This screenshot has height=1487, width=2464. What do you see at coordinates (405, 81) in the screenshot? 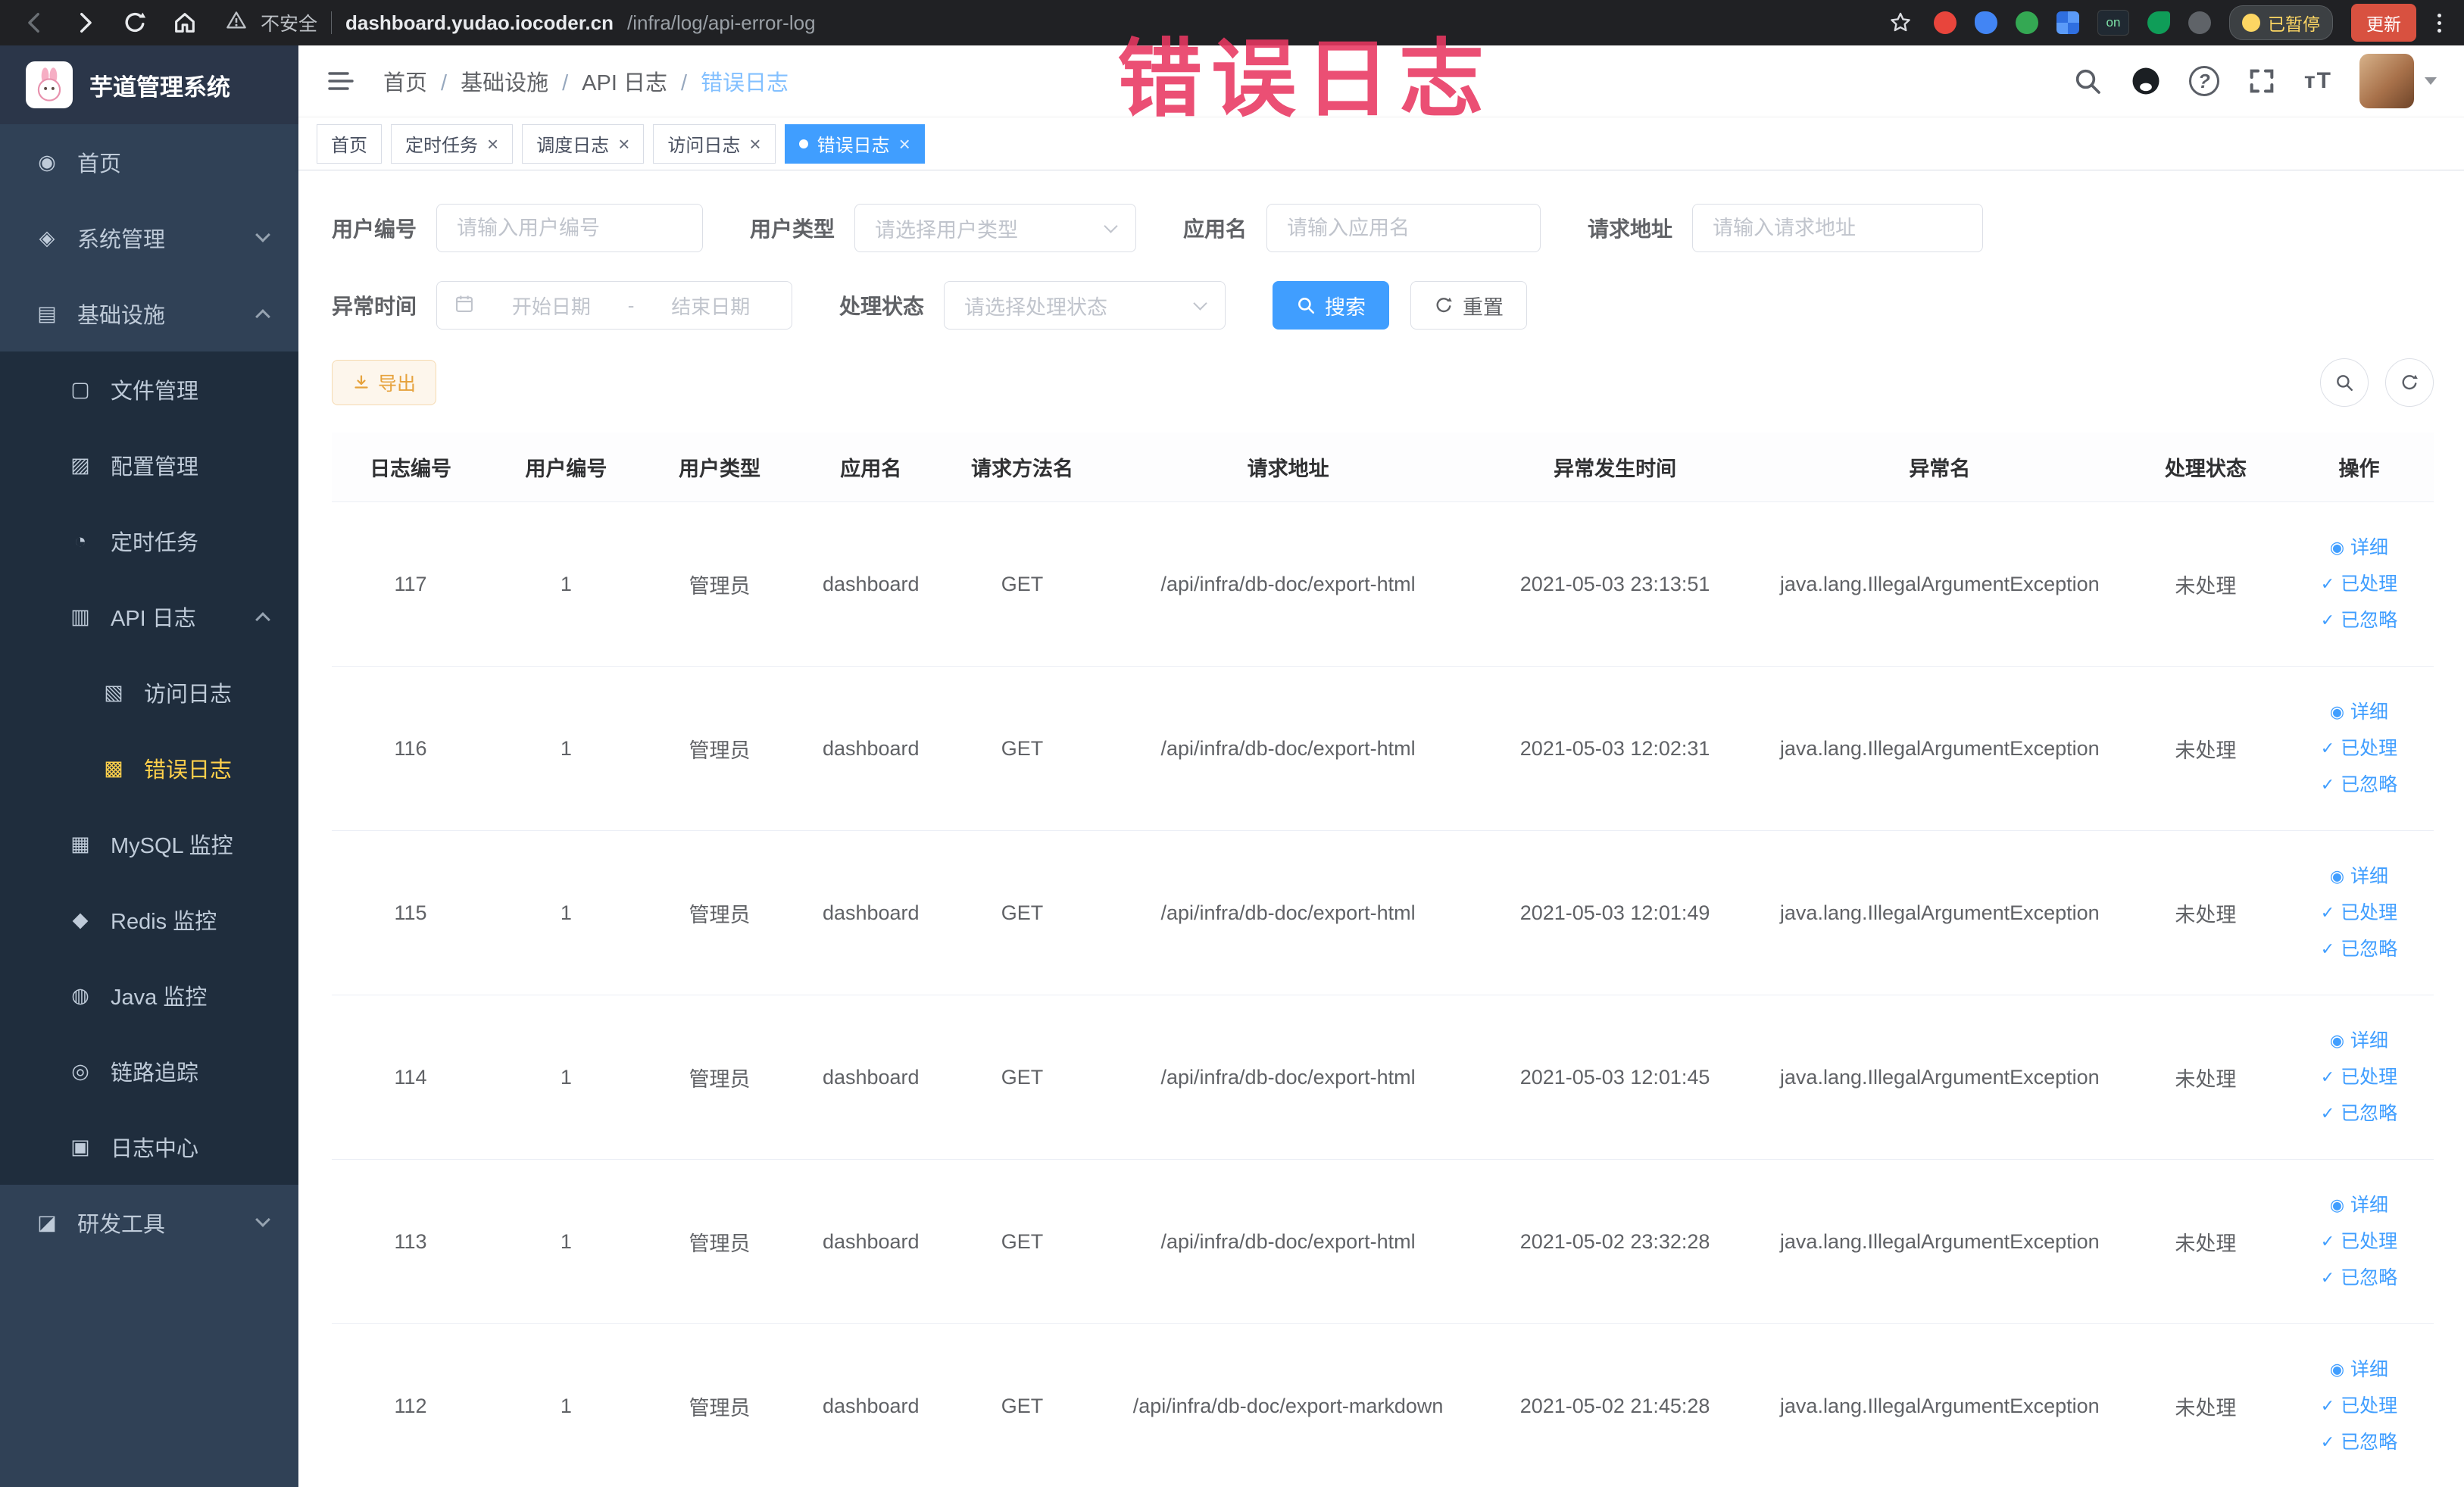
I see `breadcrumb-item: 首页` at bounding box center [405, 81].